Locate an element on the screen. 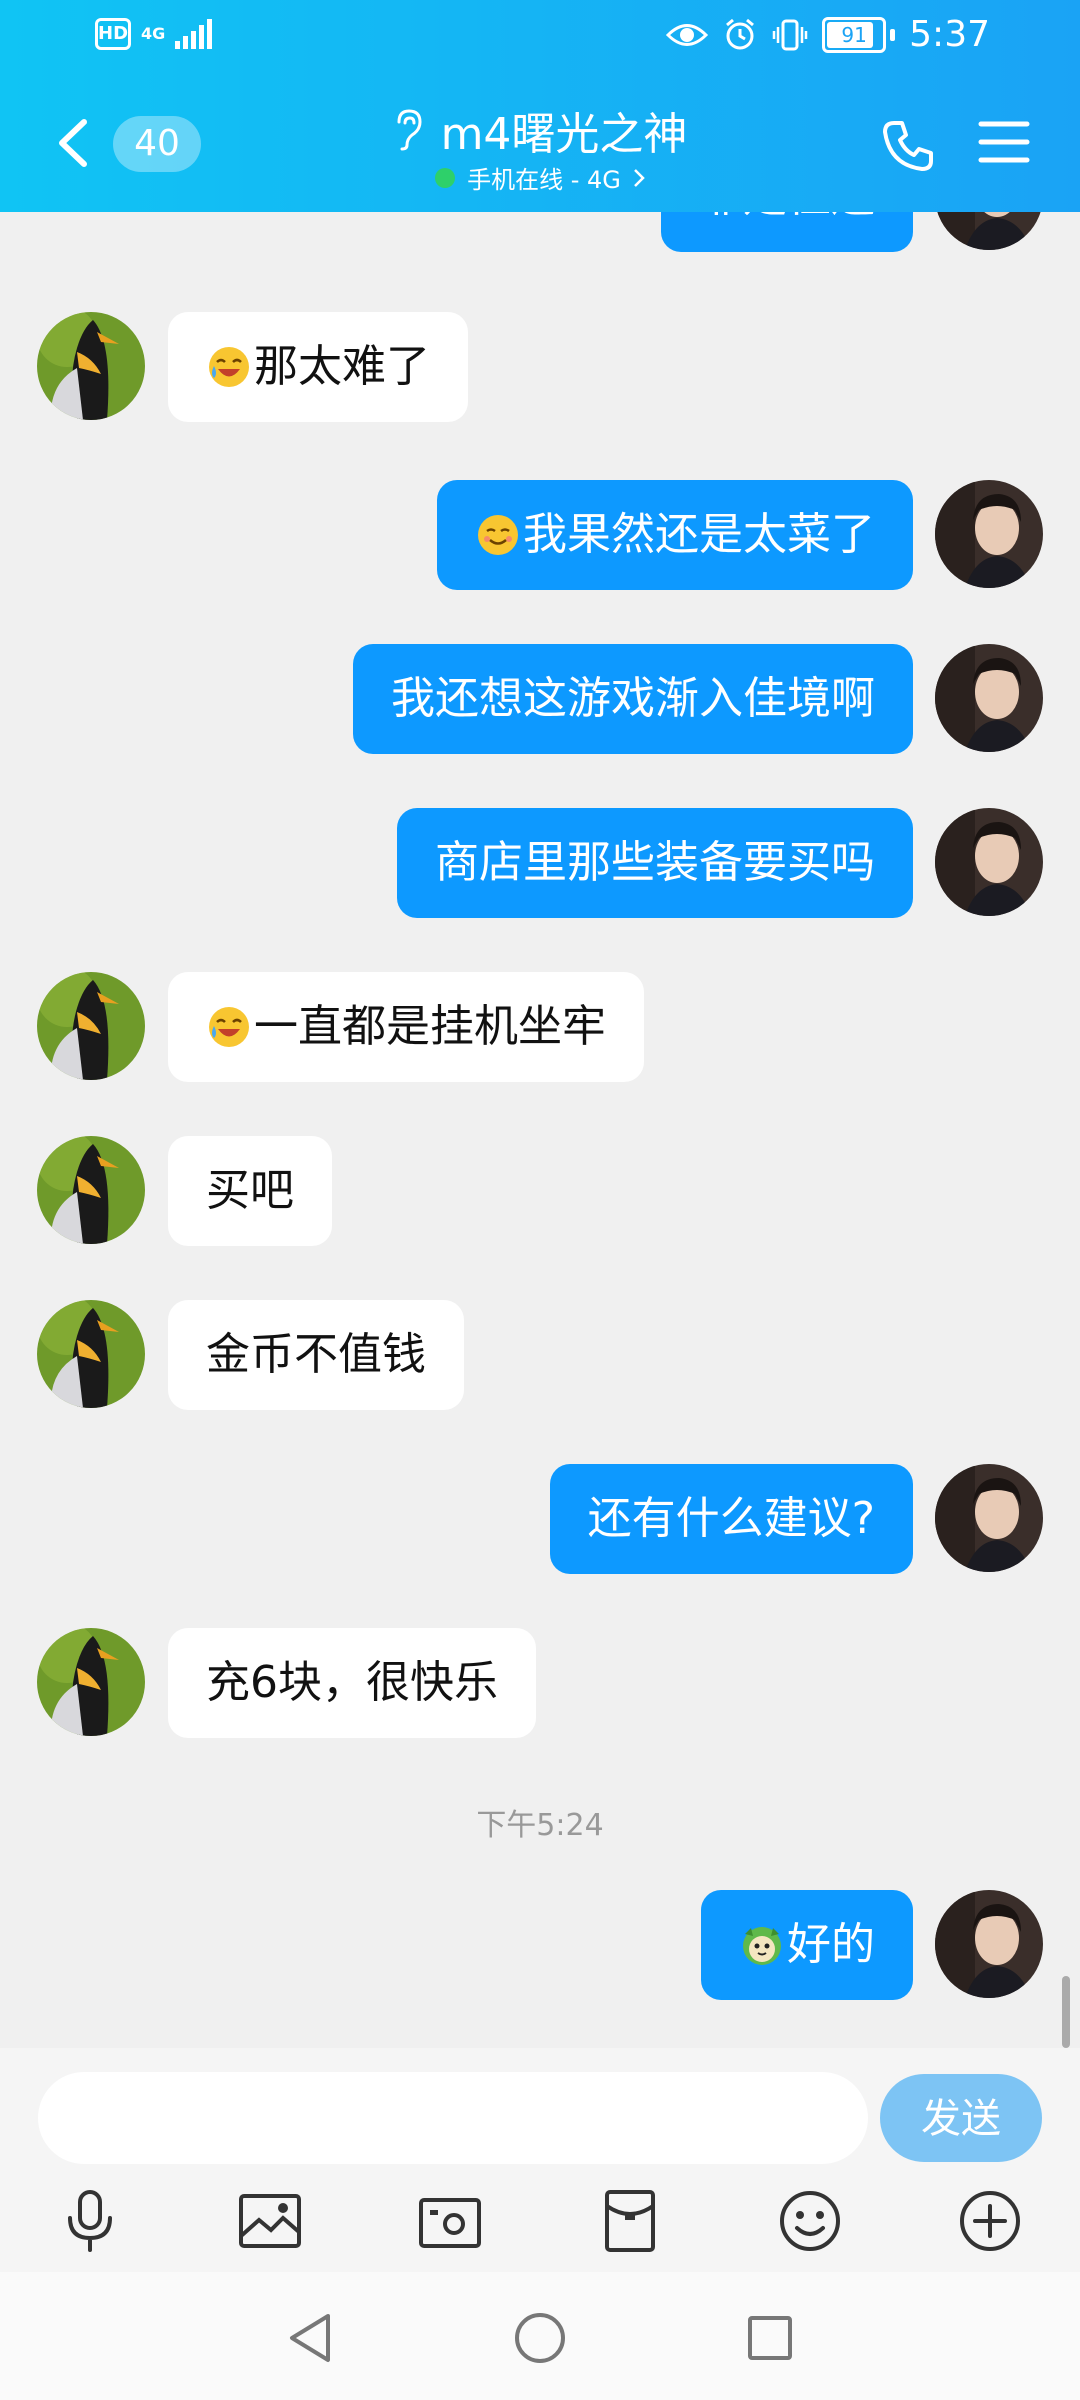  input-toolbar is located at coordinates (540, 2218).